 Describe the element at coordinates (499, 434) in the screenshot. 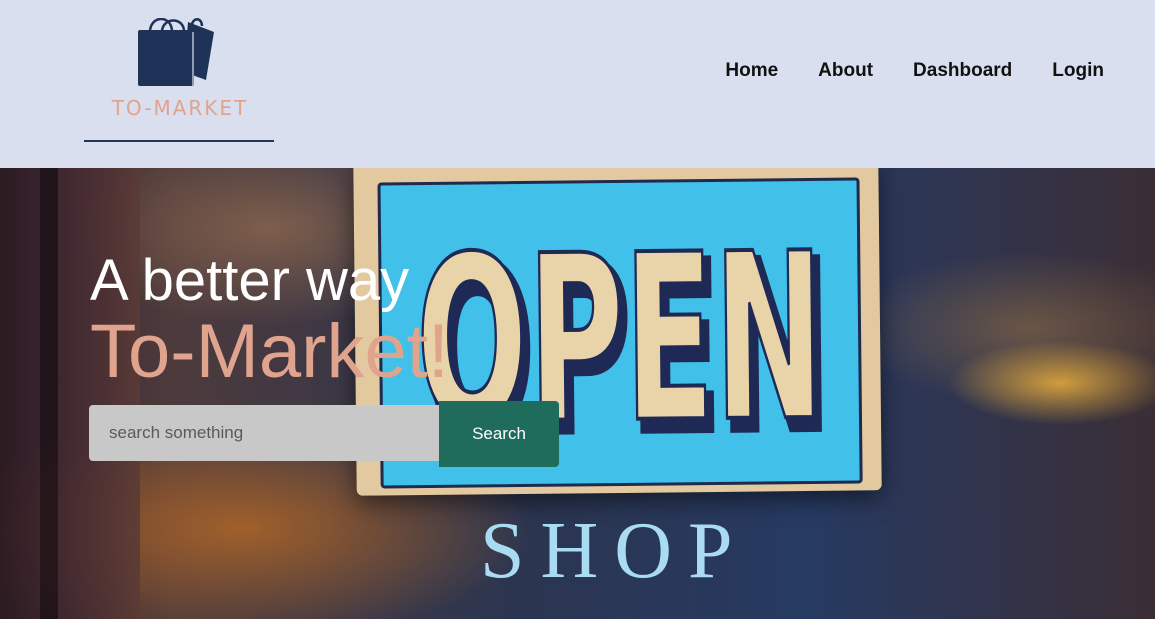

I see `search-button: Search` at that location.